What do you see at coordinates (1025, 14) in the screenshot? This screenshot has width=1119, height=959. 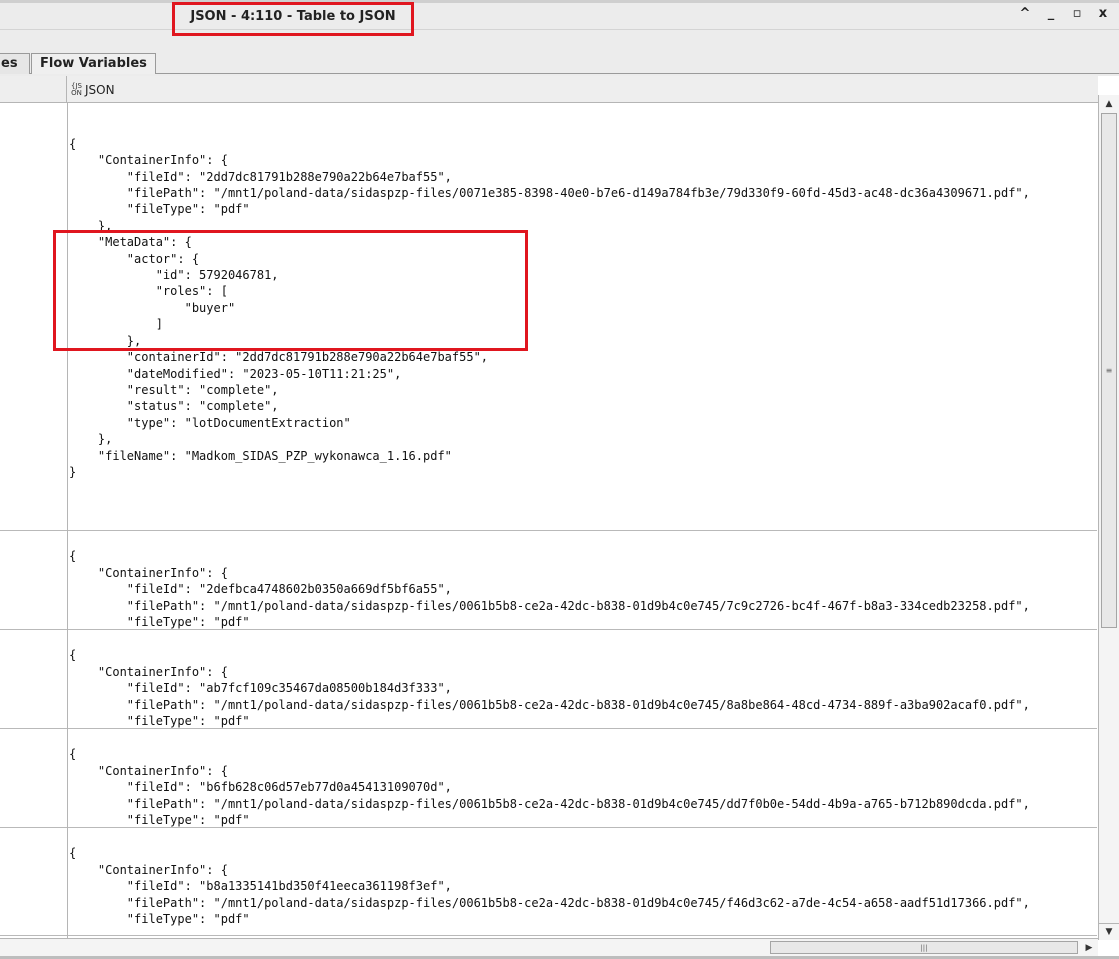 I see `collapse-icon: ^` at bounding box center [1025, 14].